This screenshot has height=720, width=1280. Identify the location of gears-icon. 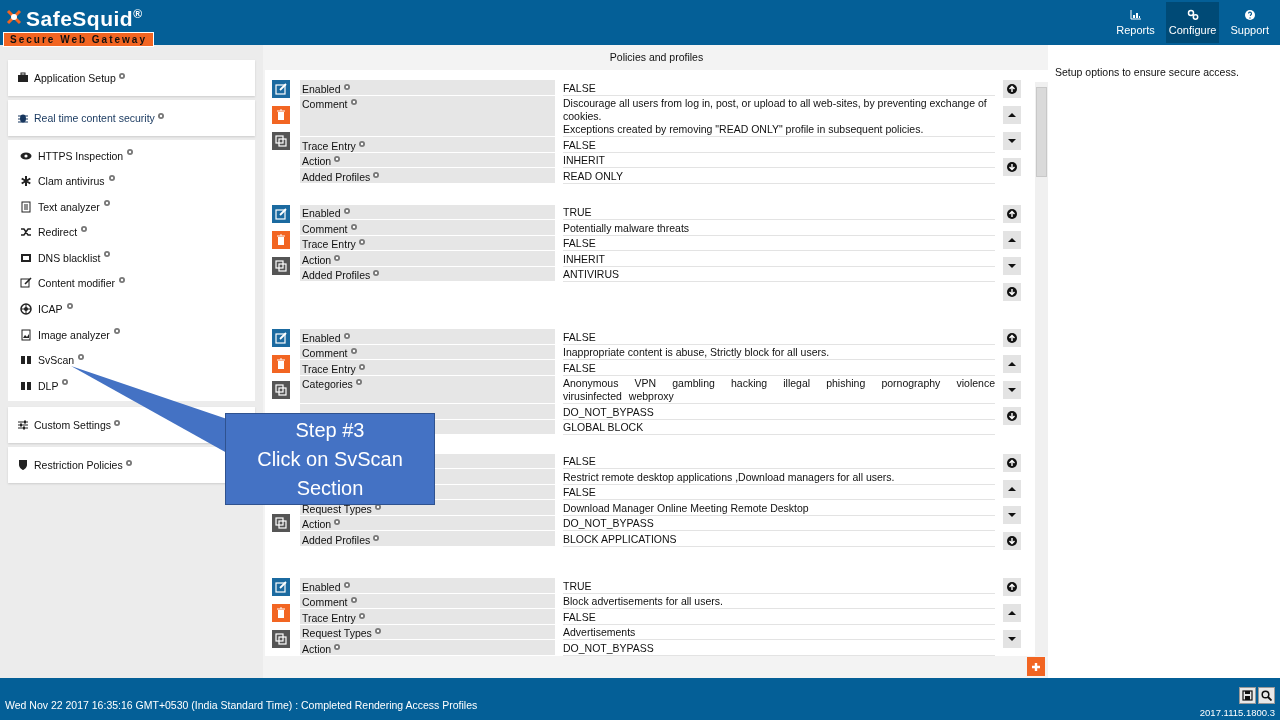
(1192, 15).